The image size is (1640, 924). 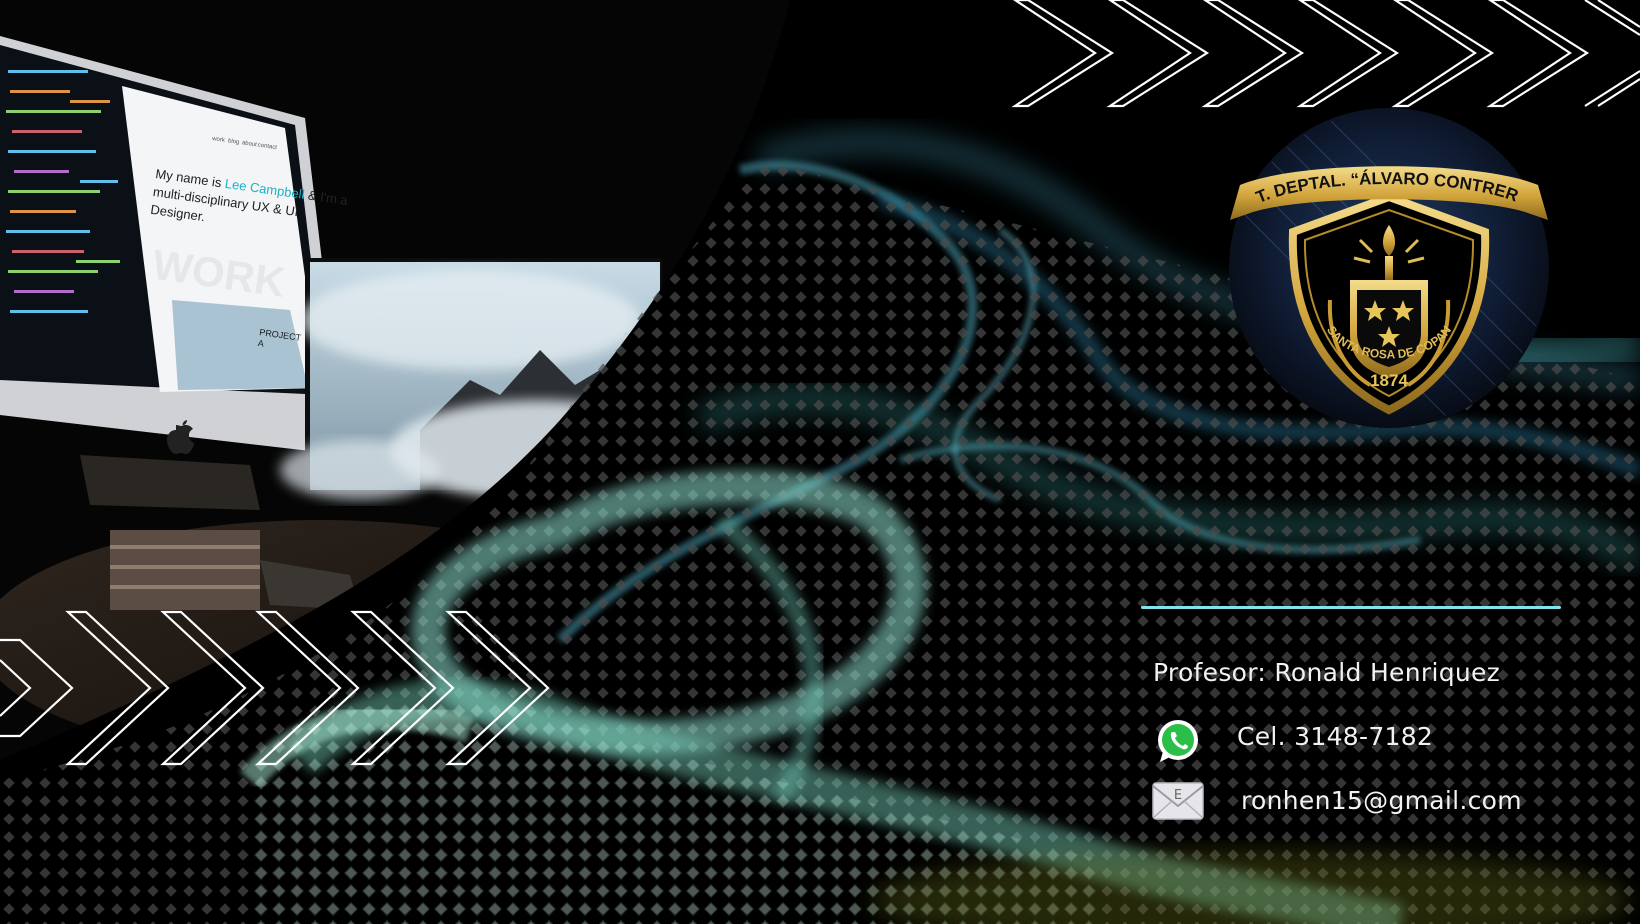 I want to click on phone-number: Cel. 3148-7182, so click(x=1335, y=736).